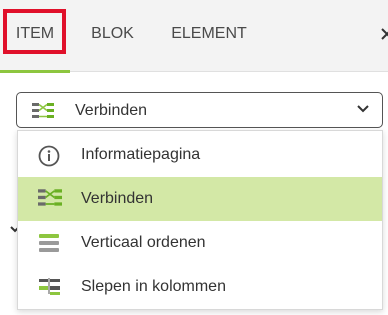 The image size is (388, 315). What do you see at coordinates (50, 243) in the screenshot?
I see `vertical-order-icon` at bounding box center [50, 243].